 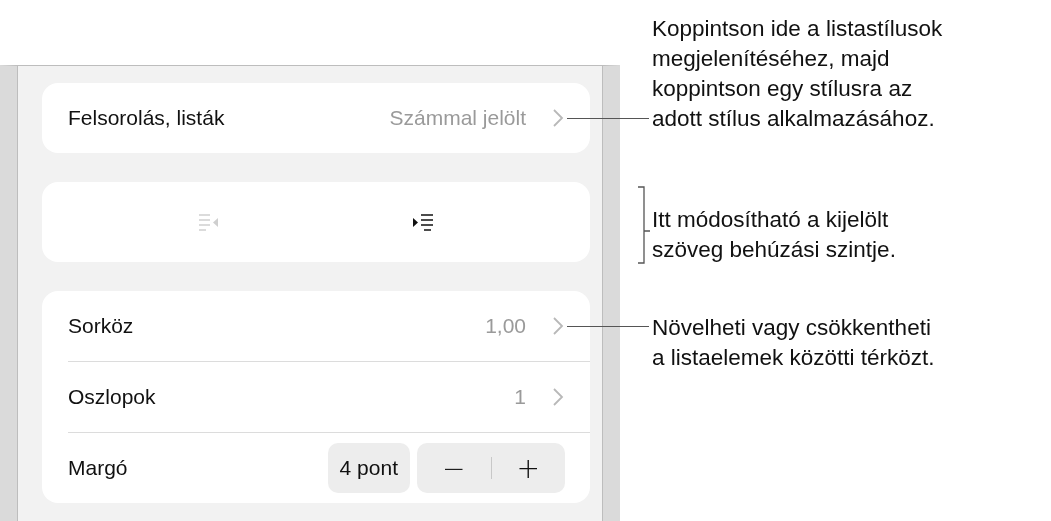 I want to click on callout-text: Itt módosítható a kijelölt szöveg behúzási szintje., so click(x=774, y=235).